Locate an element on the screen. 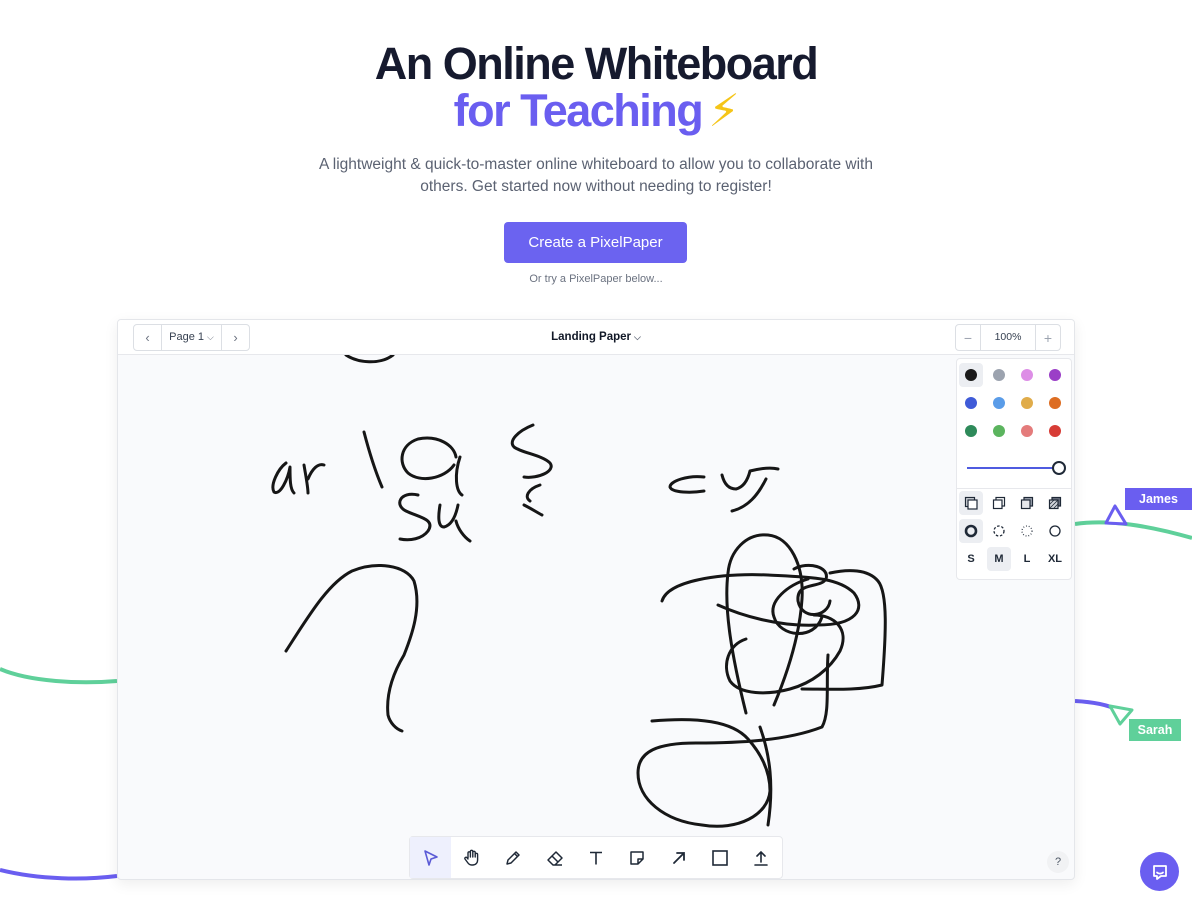 The height and width of the screenshot is (904, 1192). cursor-icon is located at coordinates (430, 857).